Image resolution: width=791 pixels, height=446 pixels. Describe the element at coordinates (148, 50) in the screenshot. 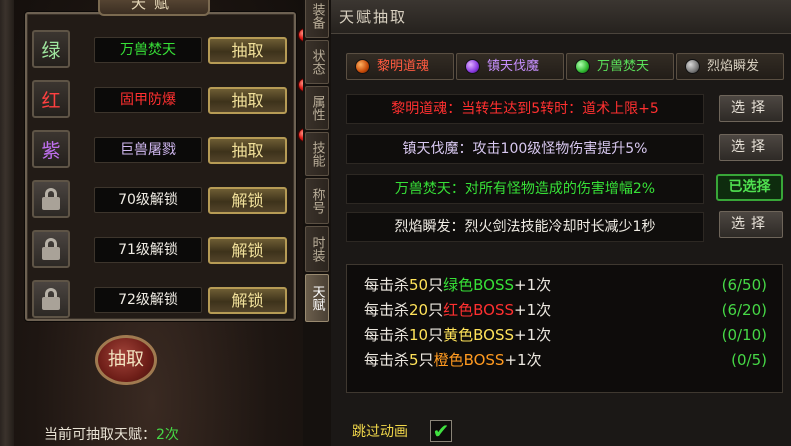

I see `talent-name: 万兽焚天` at that location.